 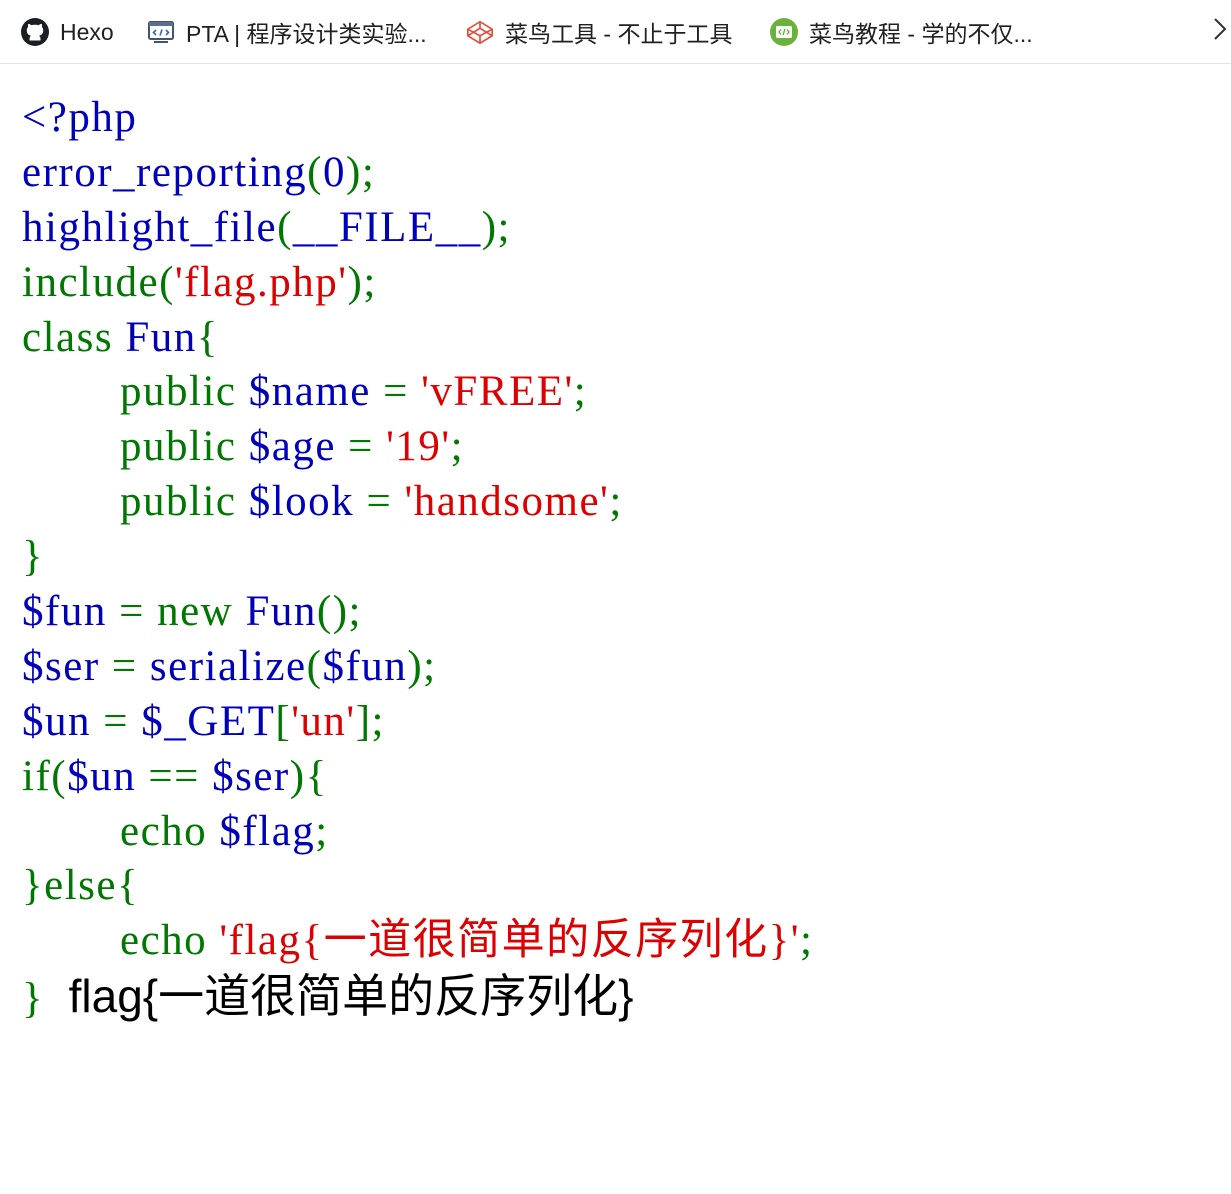 What do you see at coordinates (283, 721) in the screenshot?
I see `code-token: [` at bounding box center [283, 721].